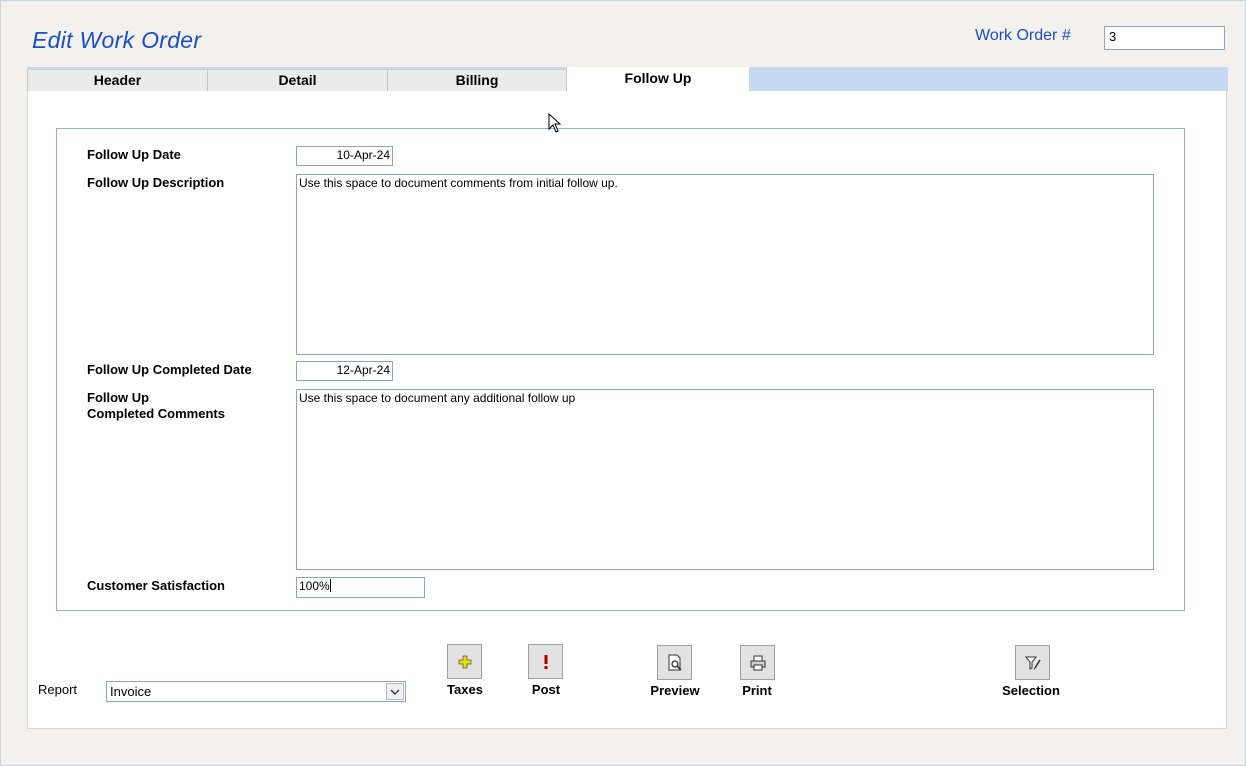 The image size is (1246, 766). Describe the element at coordinates (314, 586) in the screenshot. I see `customer-satisfaction-value: 100%` at that location.